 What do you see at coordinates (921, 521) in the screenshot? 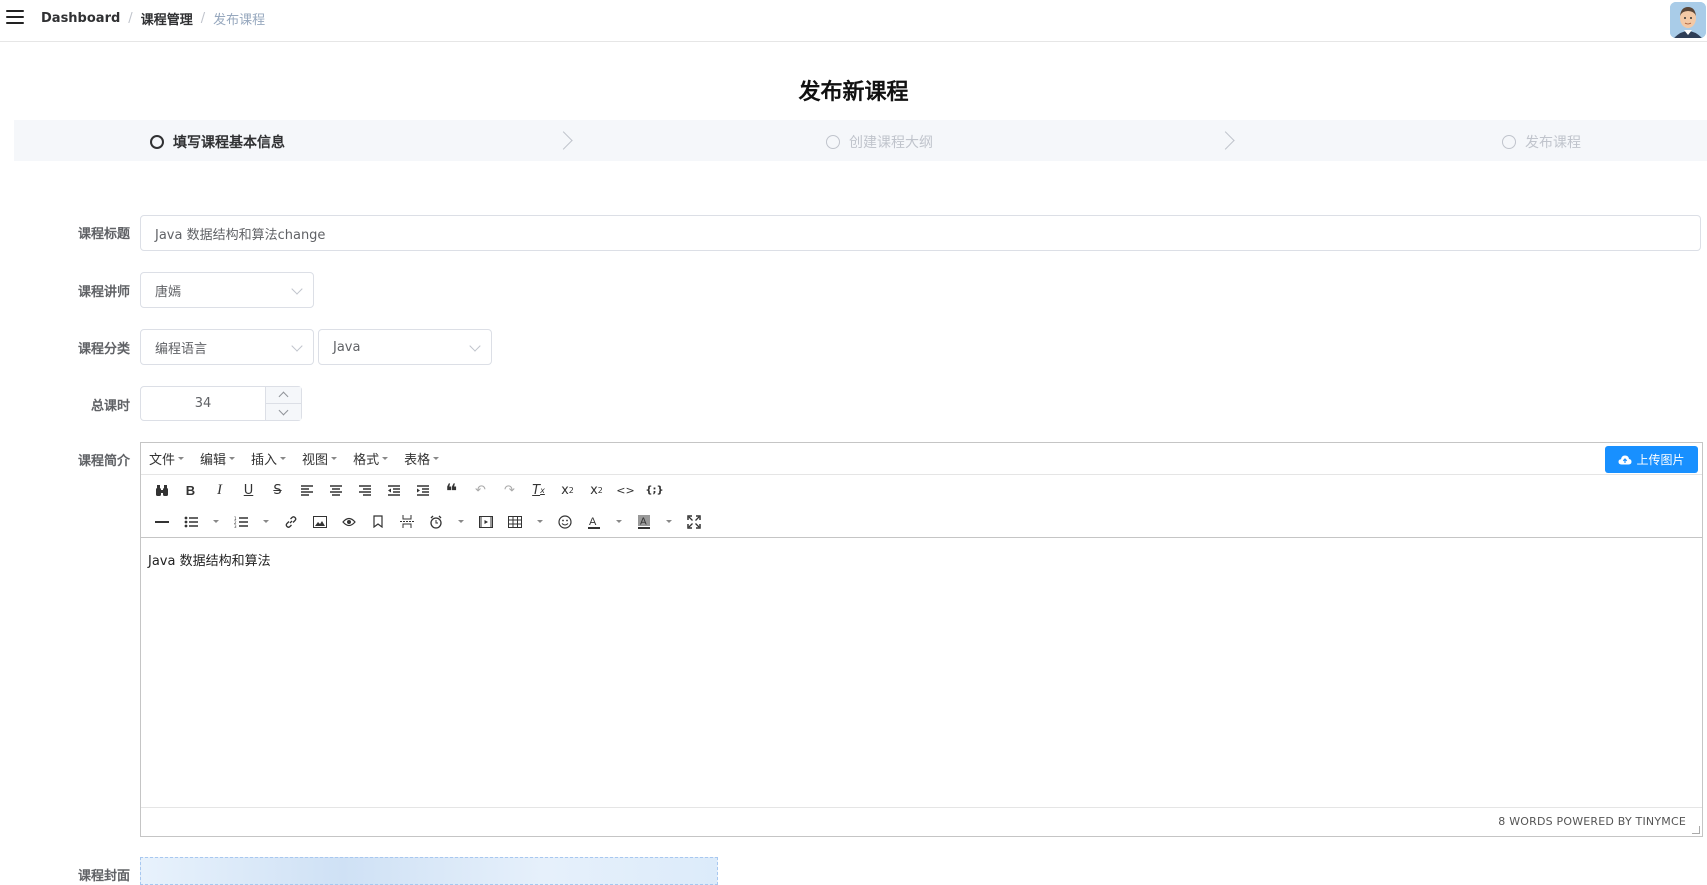
I see `toolbar-row-2: 123 A A` at bounding box center [921, 521].